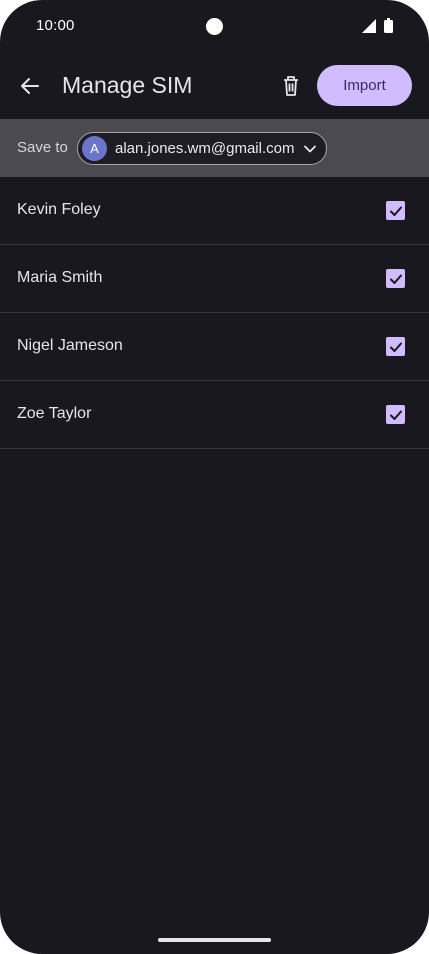  Describe the element at coordinates (59, 209) in the screenshot. I see `contact-name: Kevin Foley` at that location.